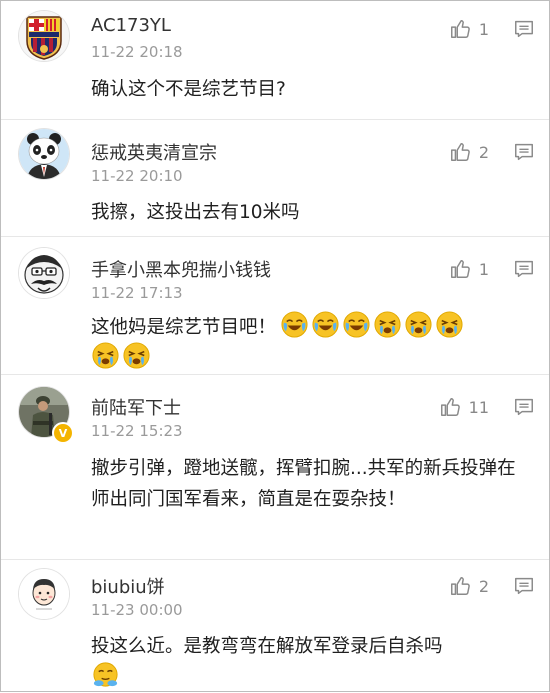 The image size is (550, 693). Describe the element at coordinates (137, 52) in the screenshot. I see `timestamp: 11-22 20:18` at that location.